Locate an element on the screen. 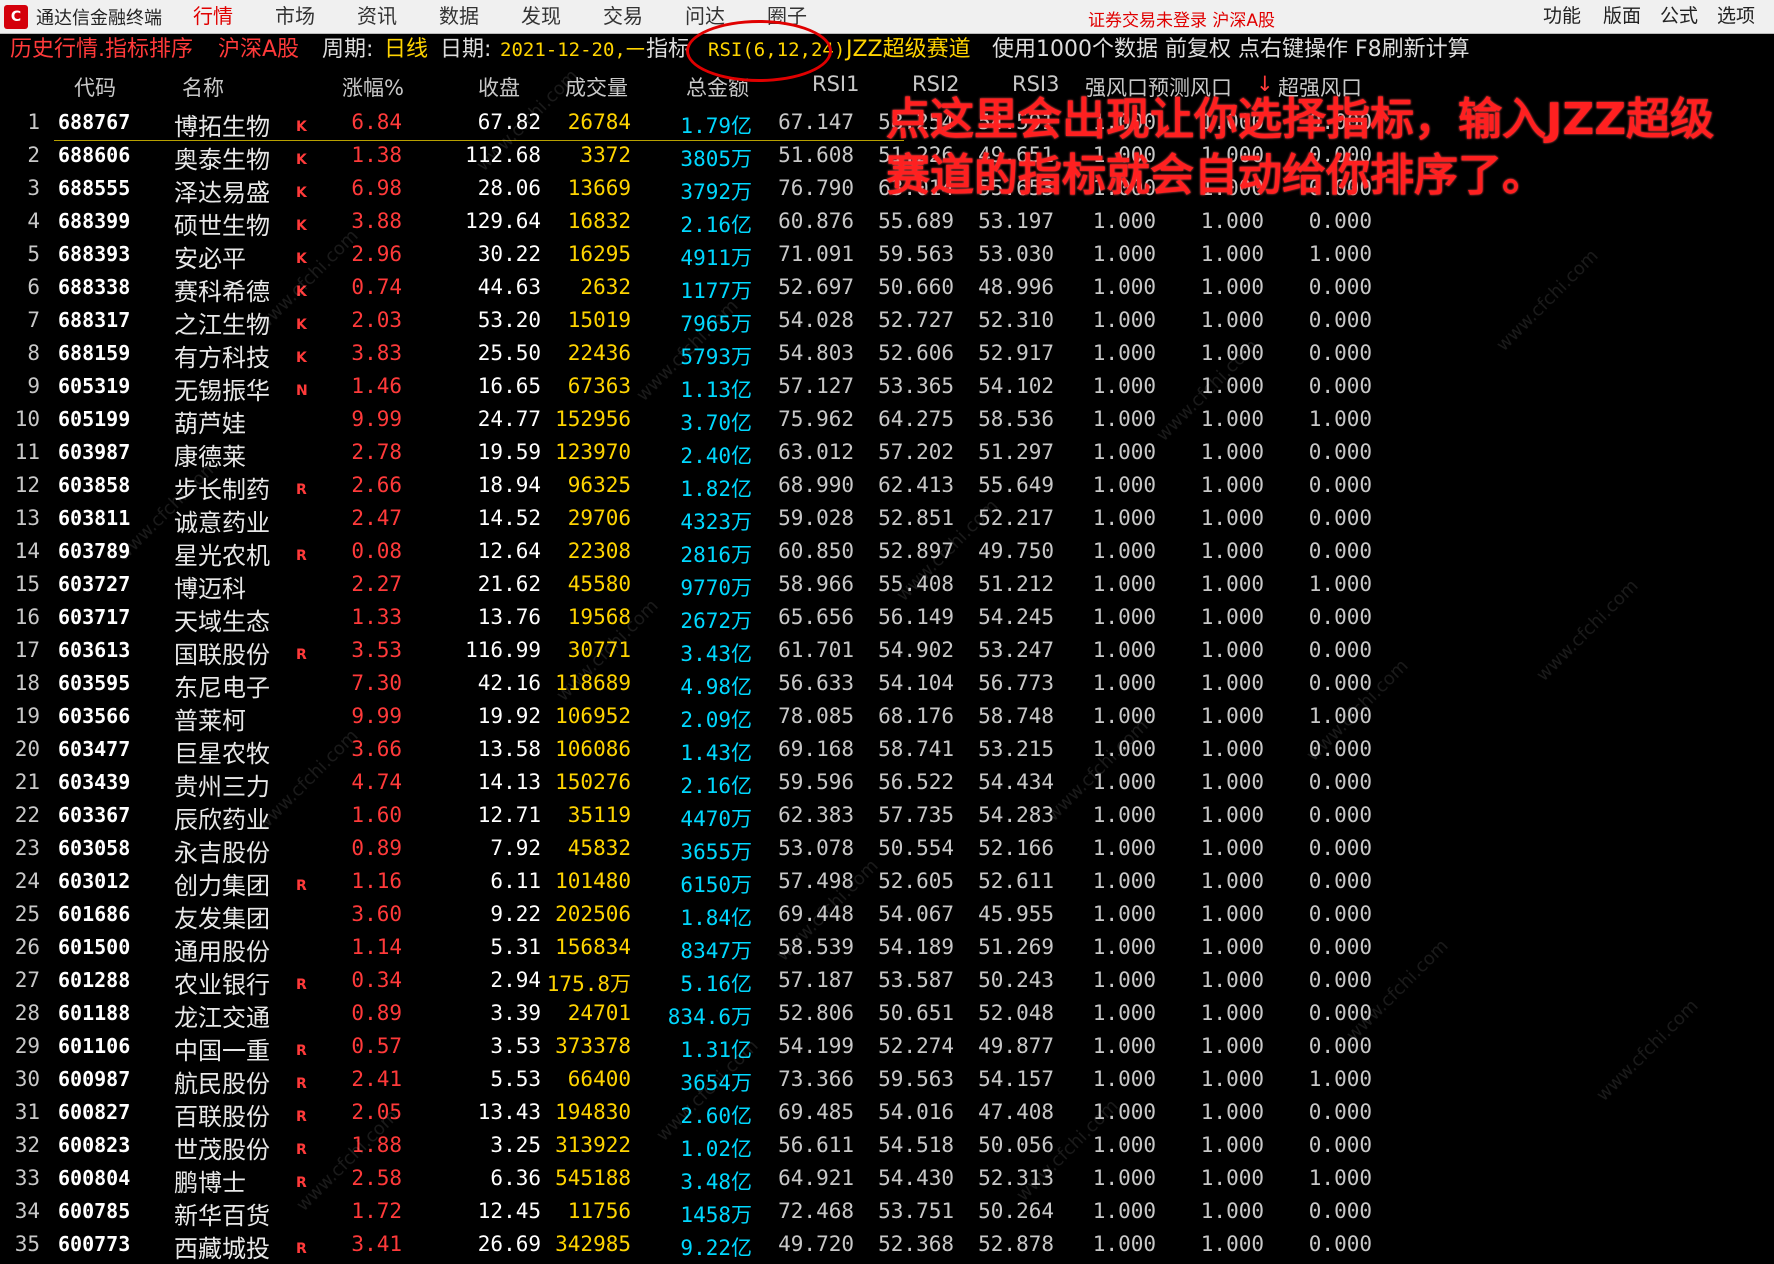  menu-function: 功能 is located at coordinates (1562, 16).